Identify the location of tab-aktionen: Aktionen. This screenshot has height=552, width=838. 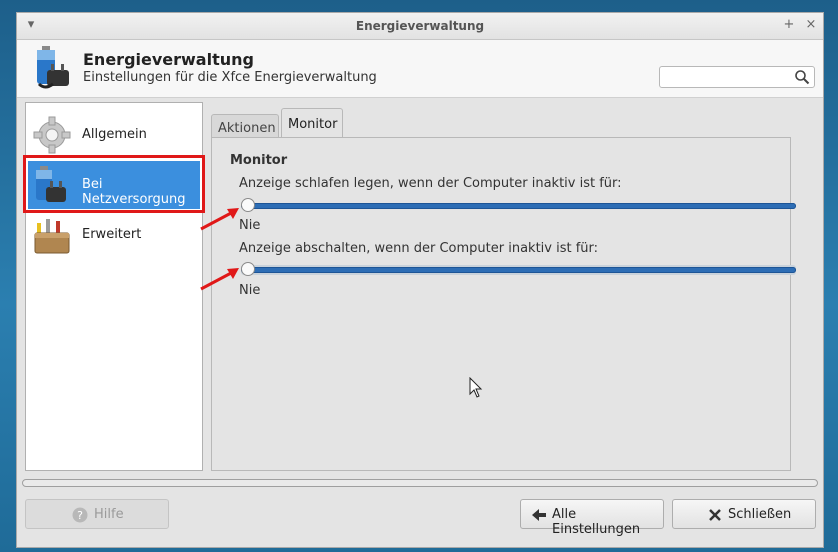
(245, 126).